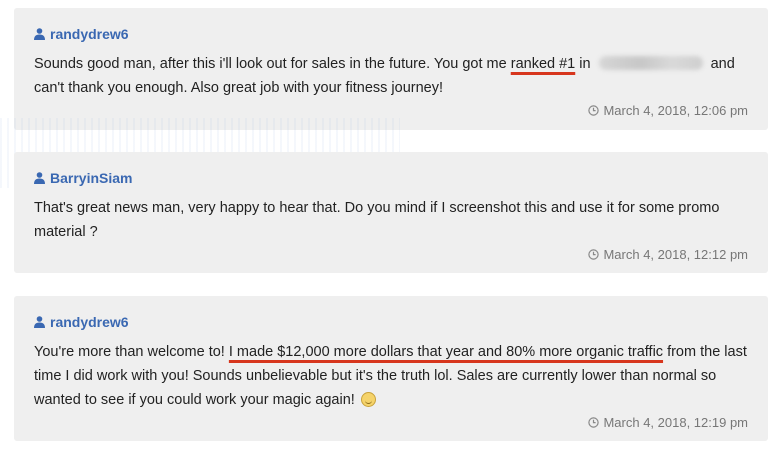  Describe the element at coordinates (543, 64) in the screenshot. I see `highlighted-text: ranked #1` at that location.